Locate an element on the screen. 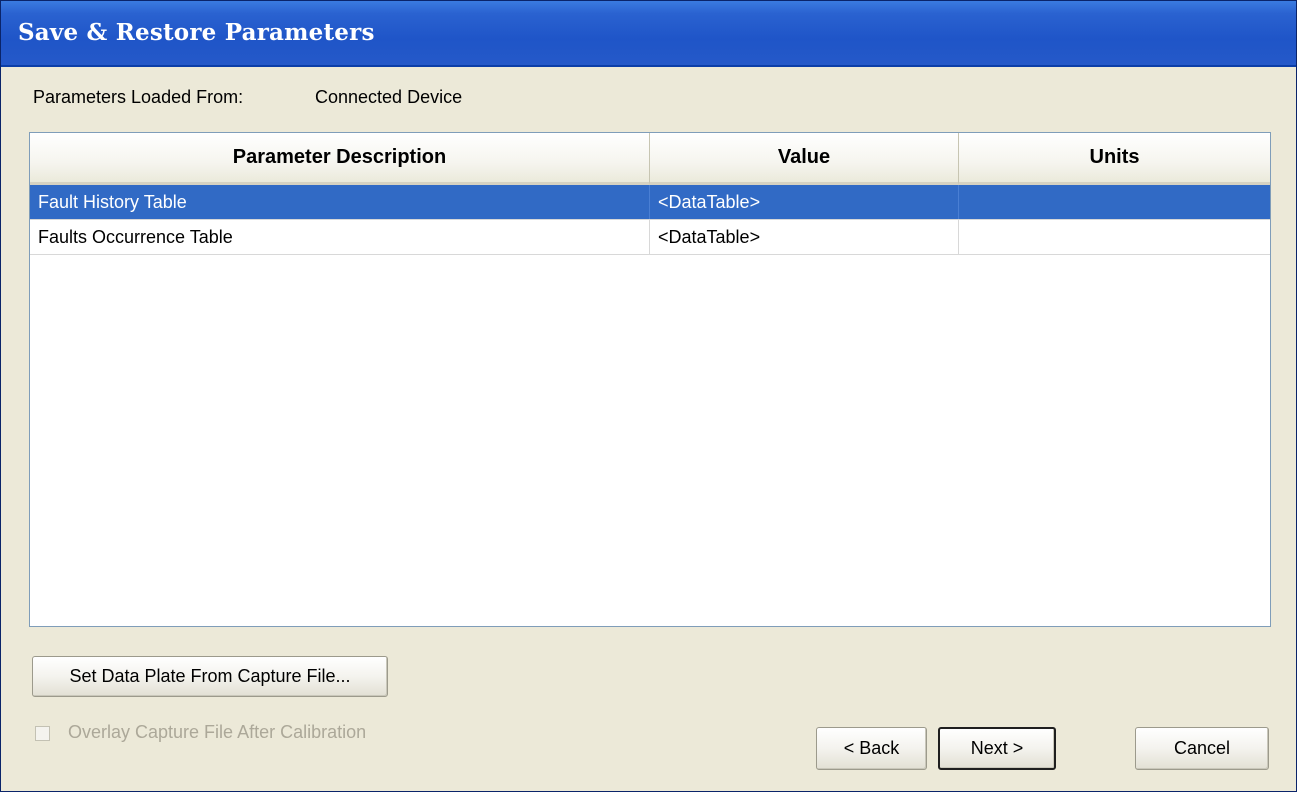 The image size is (1297, 792). parameters-source-value: Connected Device is located at coordinates (389, 97).